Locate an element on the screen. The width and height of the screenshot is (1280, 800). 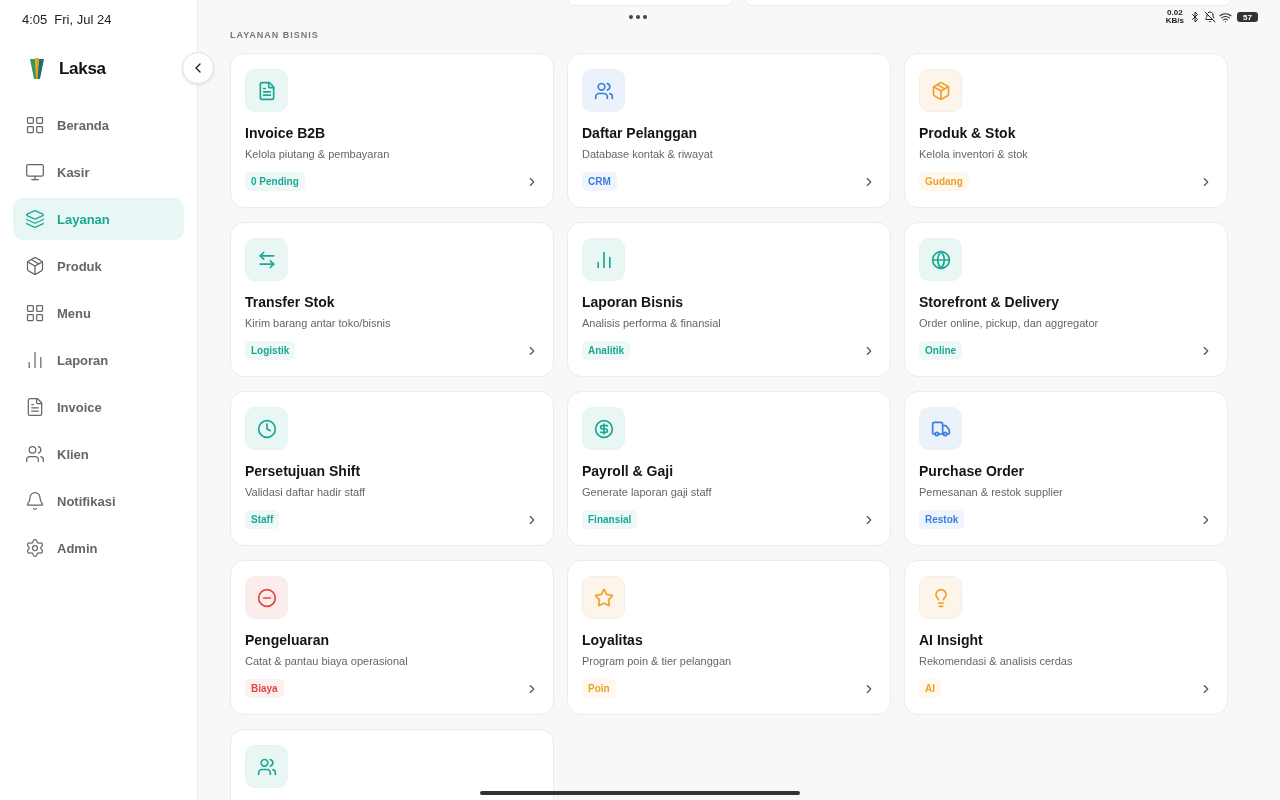
card-title: Storefront & Delivery is located at coordinates (990, 302).